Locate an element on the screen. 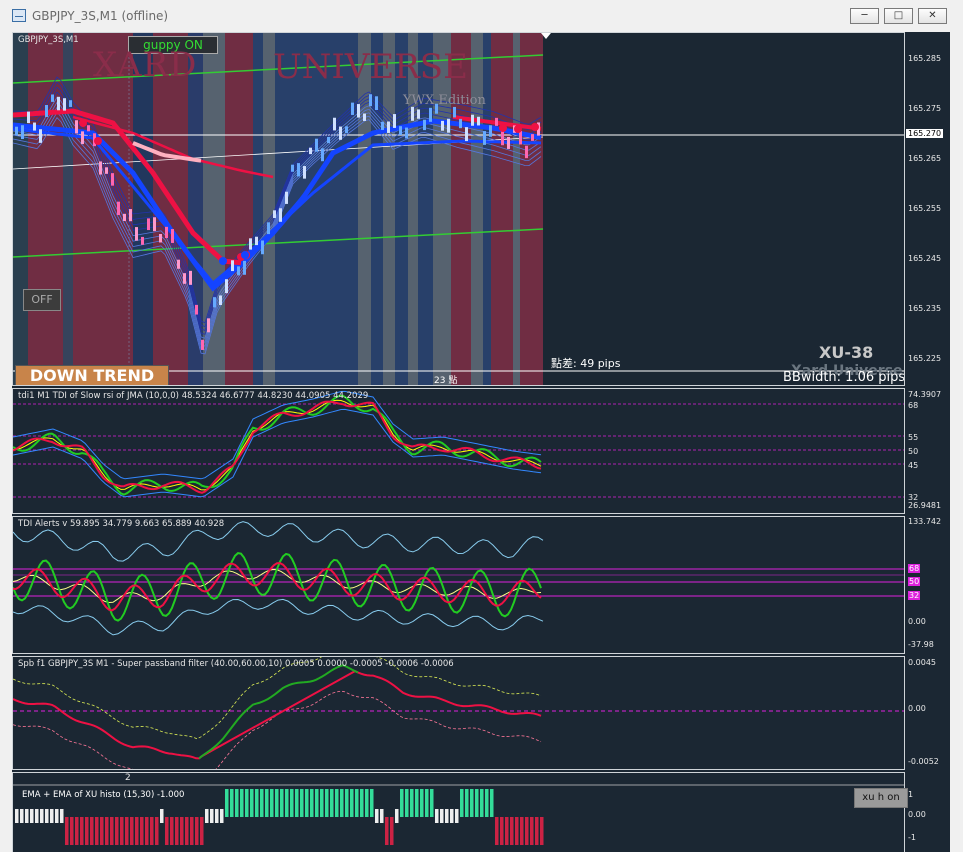 The height and width of the screenshot is (852, 963). xu-histo-toggle-button: xu h on is located at coordinates (881, 798).